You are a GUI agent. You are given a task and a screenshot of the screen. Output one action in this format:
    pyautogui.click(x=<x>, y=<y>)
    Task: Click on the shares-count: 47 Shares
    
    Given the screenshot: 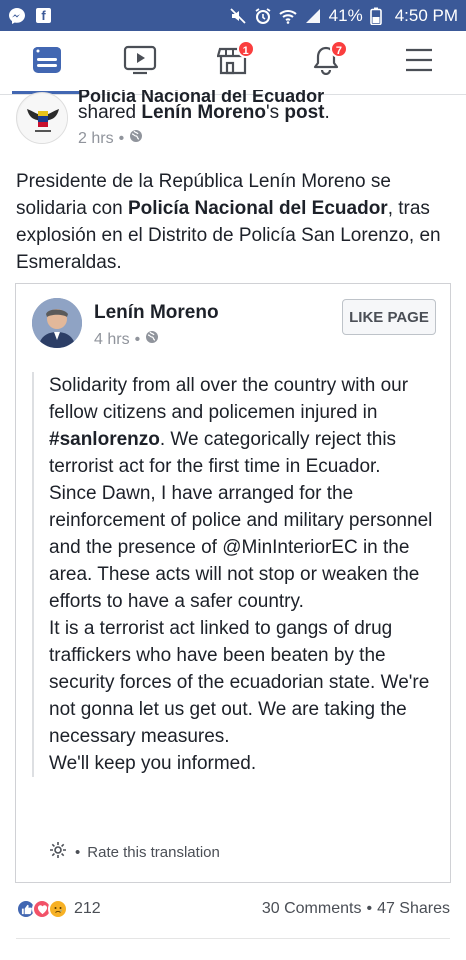 What is the action you would take?
    pyautogui.click(x=413, y=909)
    